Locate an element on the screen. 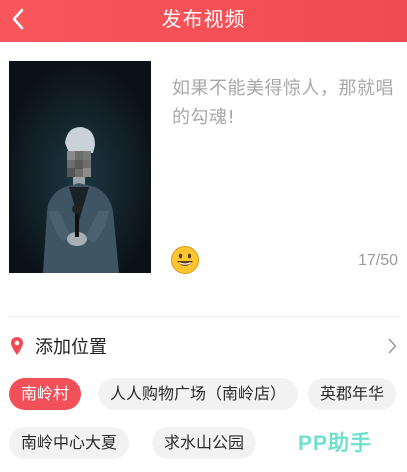 The image size is (407, 472). add-location-row: 添加位置 is located at coordinates (203, 345).